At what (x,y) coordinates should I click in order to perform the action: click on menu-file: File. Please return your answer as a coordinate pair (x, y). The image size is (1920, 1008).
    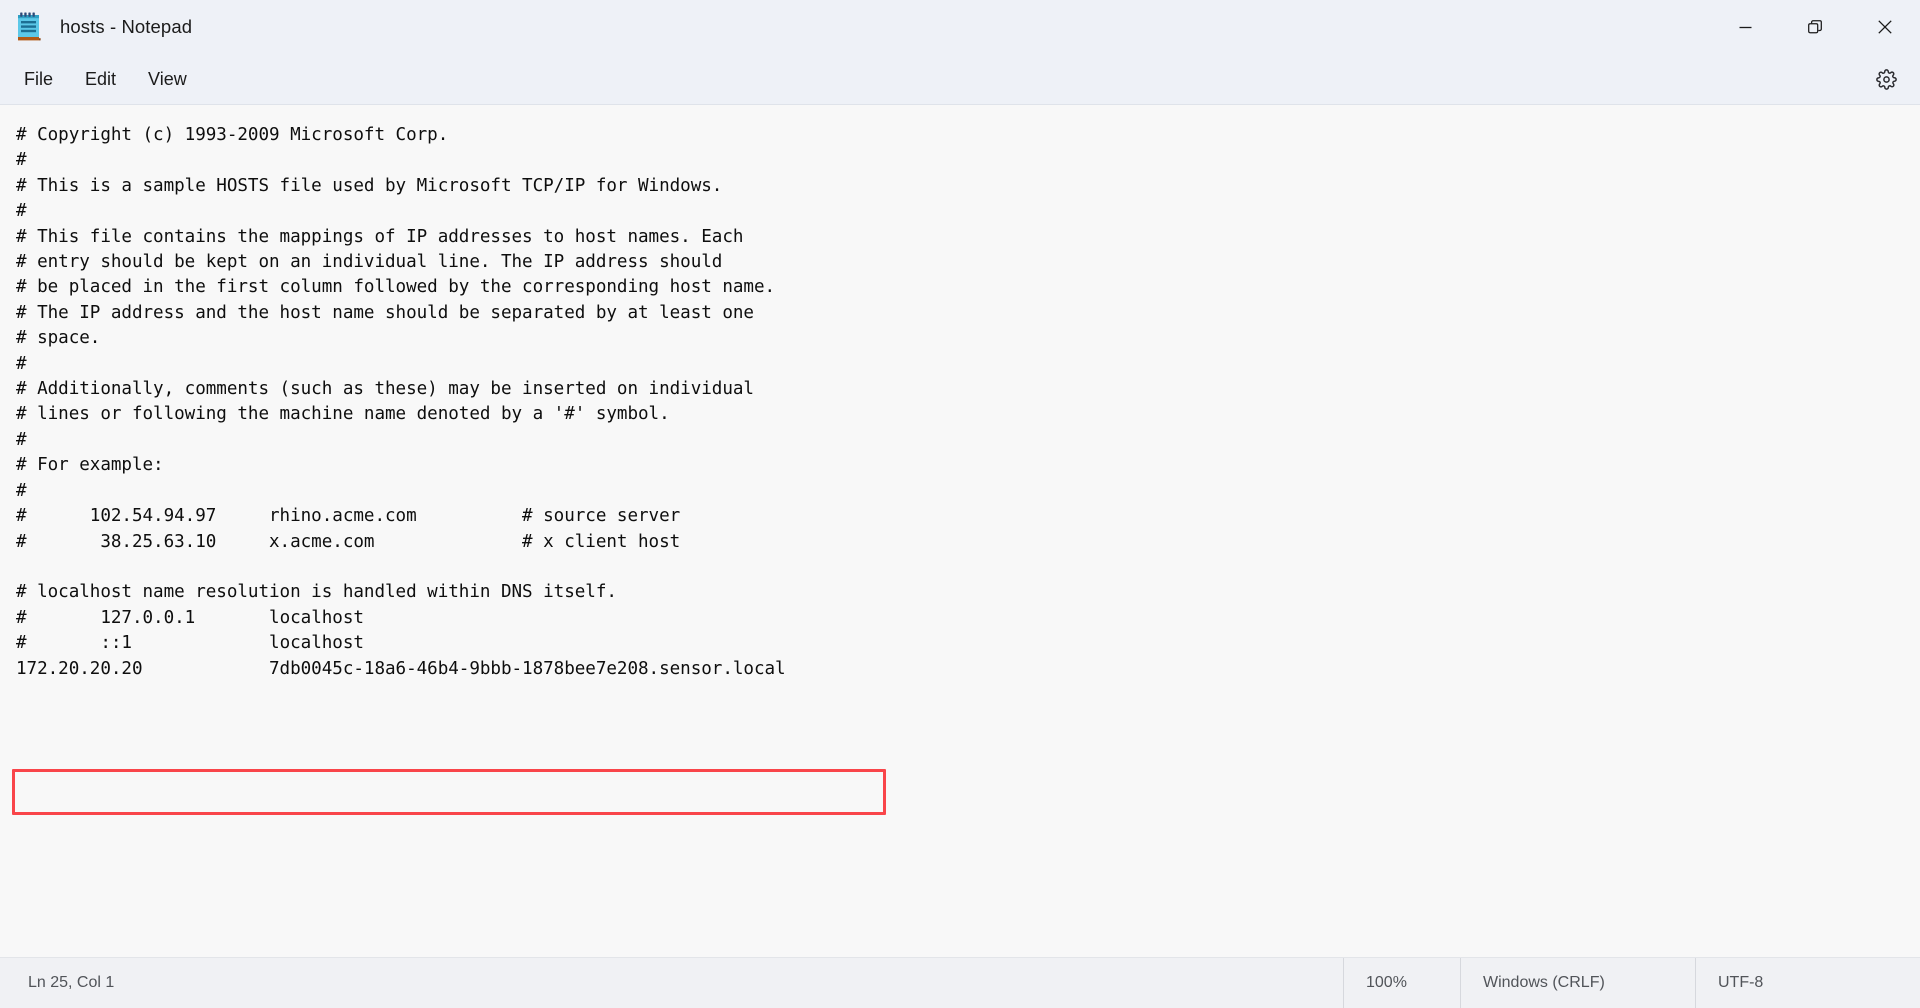
    Looking at the image, I should click on (38, 79).